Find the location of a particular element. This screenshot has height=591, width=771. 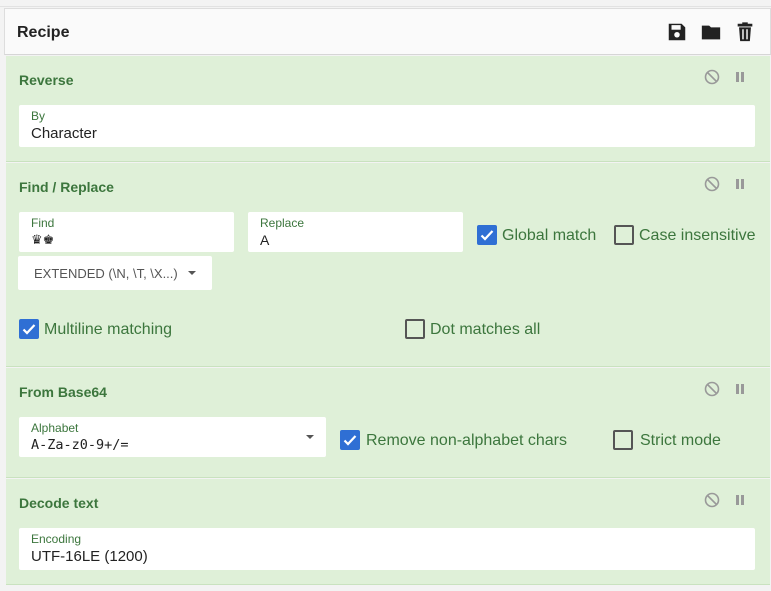

save-icon is located at coordinates (677, 32).